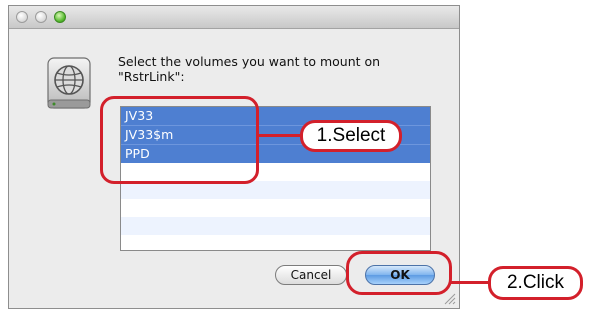  What do you see at coordinates (22, 17) in the screenshot?
I see `close-window-button` at bounding box center [22, 17].